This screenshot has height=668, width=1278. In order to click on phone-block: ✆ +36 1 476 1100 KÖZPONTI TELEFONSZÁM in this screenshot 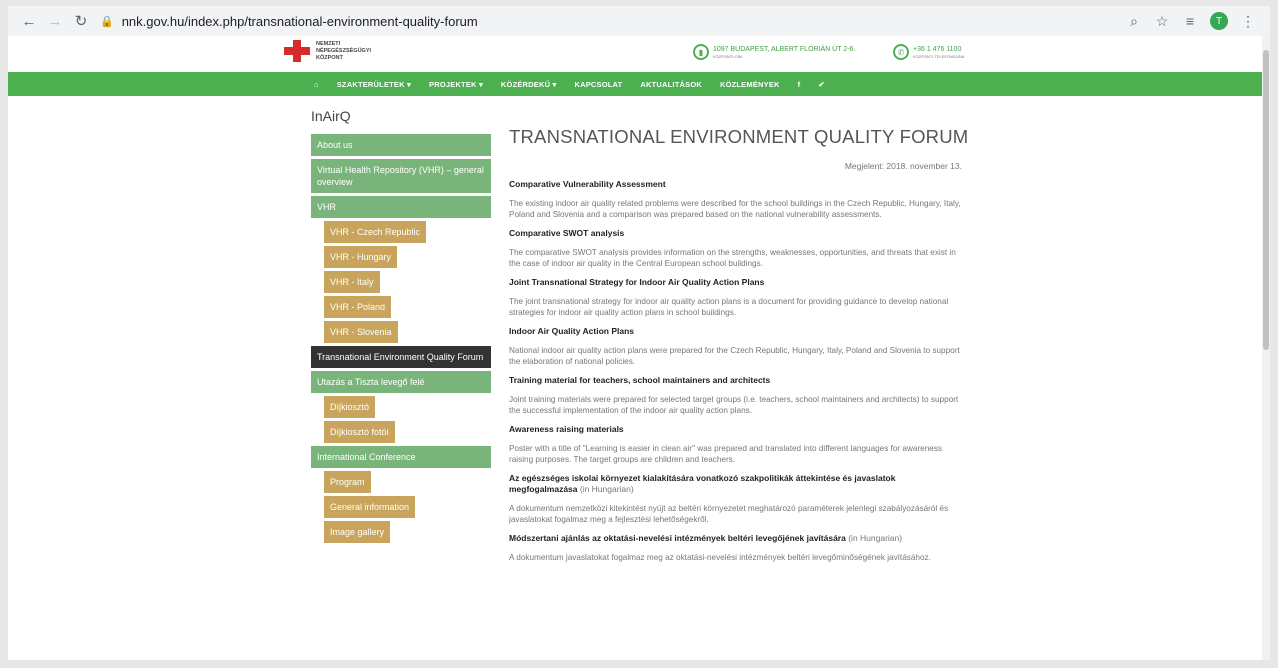, I will do `click(928, 52)`.